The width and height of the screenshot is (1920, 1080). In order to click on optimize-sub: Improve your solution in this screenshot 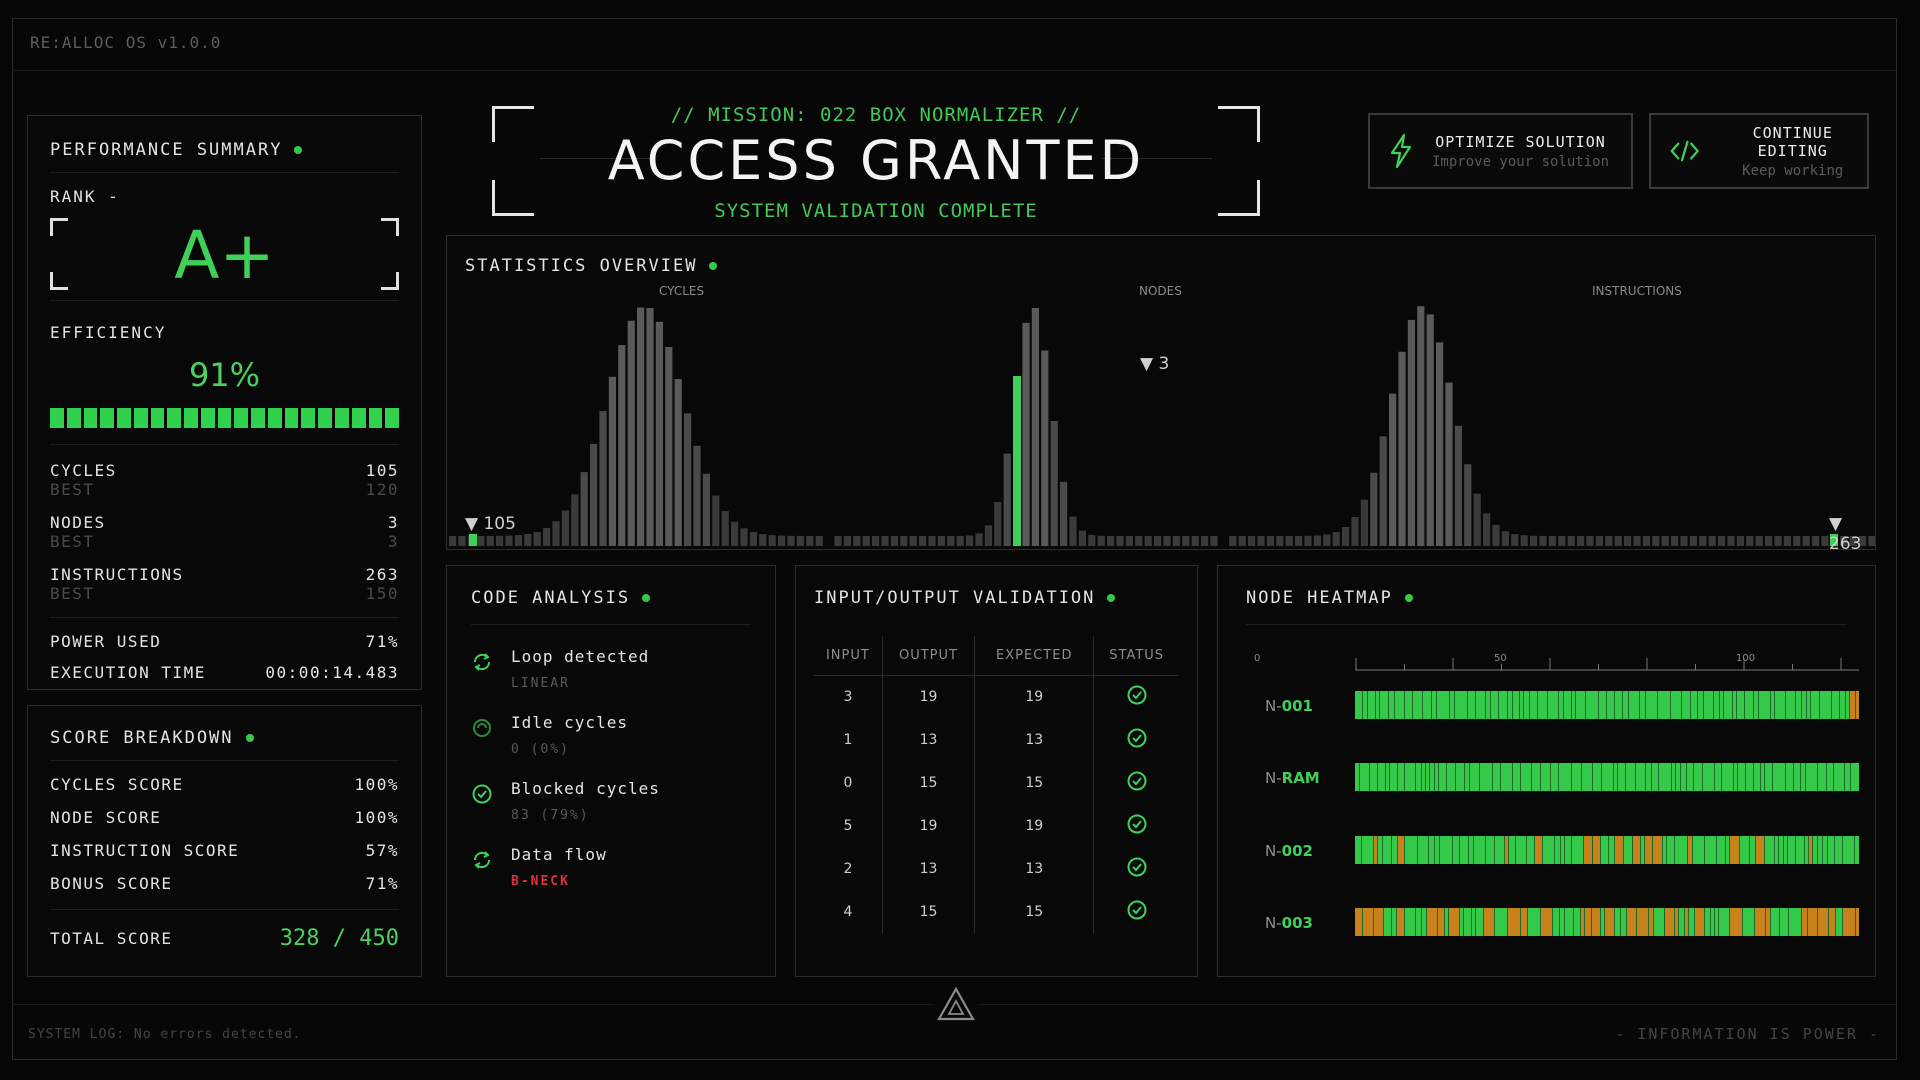, I will do `click(1521, 161)`.